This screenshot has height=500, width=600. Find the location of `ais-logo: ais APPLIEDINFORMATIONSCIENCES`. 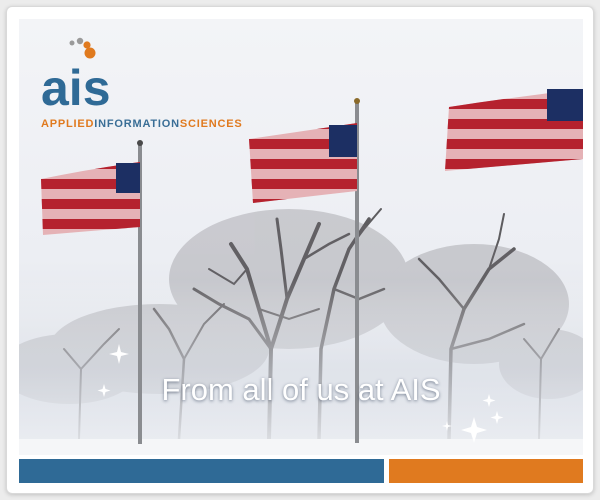

ais-logo: ais APPLIEDINFORMATIONSCIENCES is located at coordinates (156, 87).